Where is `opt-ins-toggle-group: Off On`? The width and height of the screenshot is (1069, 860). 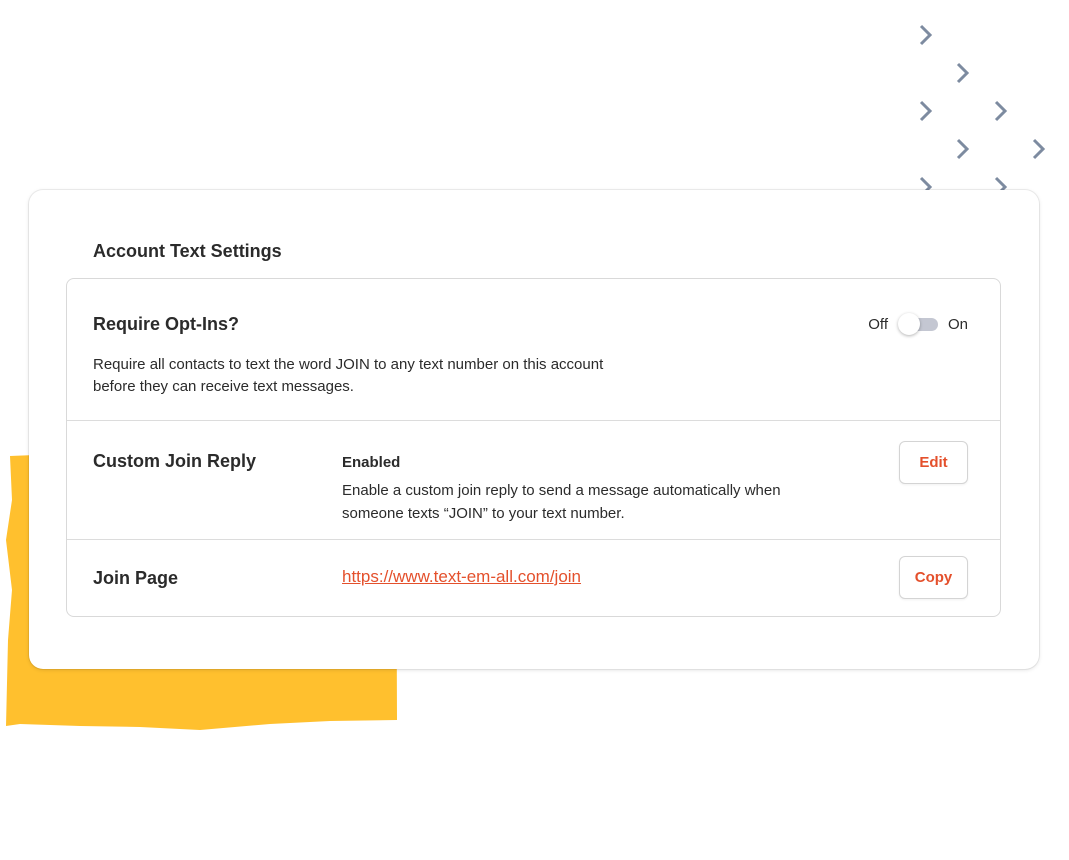 opt-ins-toggle-group: Off On is located at coordinates (918, 324).